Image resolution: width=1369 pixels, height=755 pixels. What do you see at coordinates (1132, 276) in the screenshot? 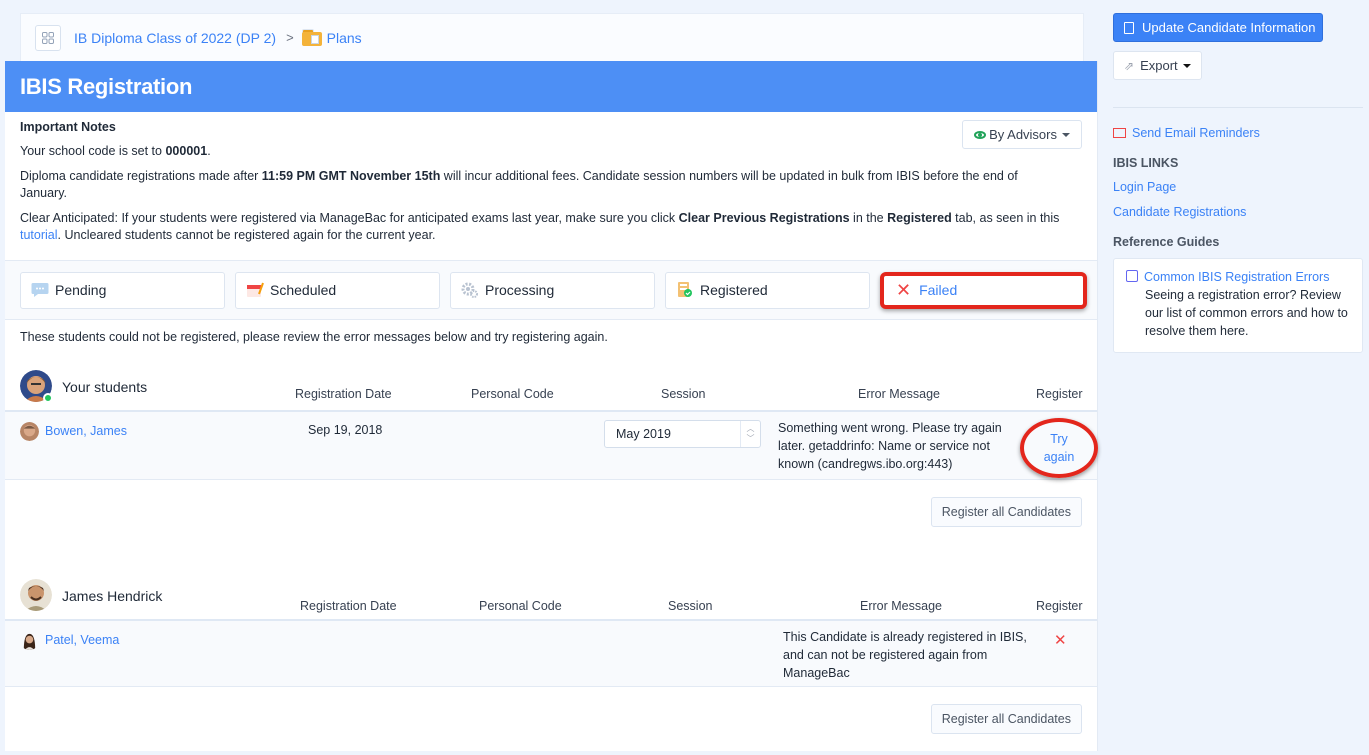
I see `cube-icon` at bounding box center [1132, 276].